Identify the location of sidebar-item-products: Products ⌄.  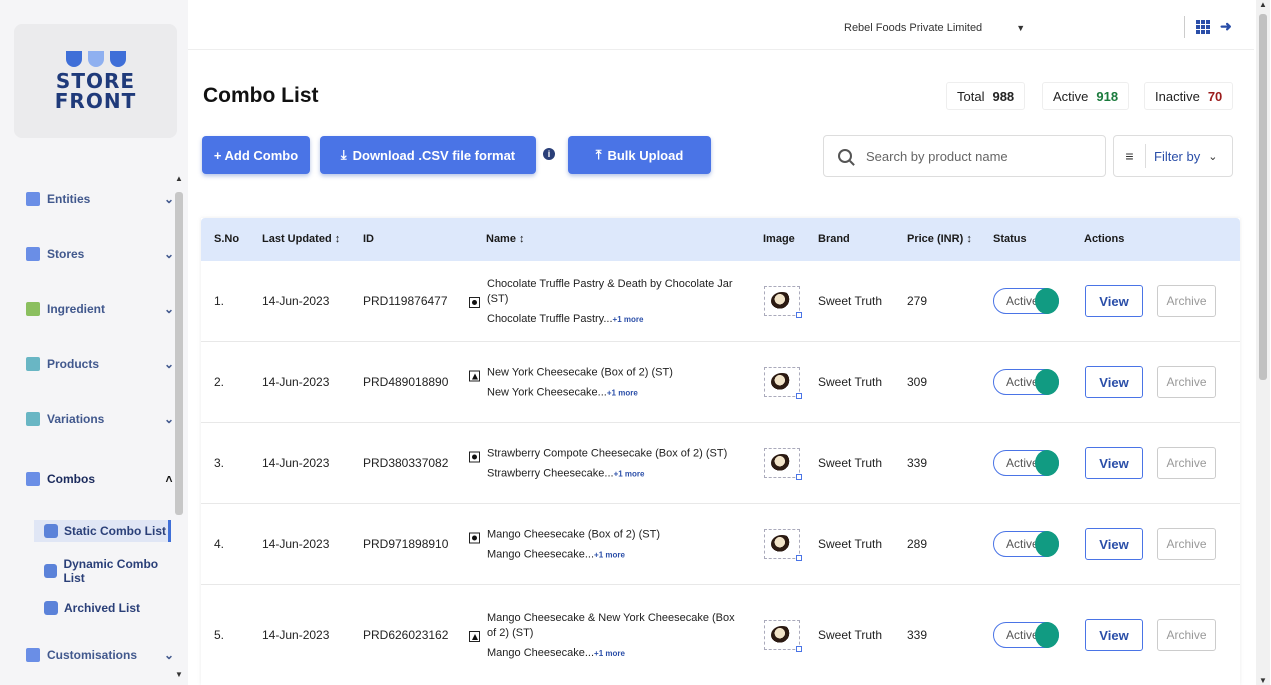
(101, 364).